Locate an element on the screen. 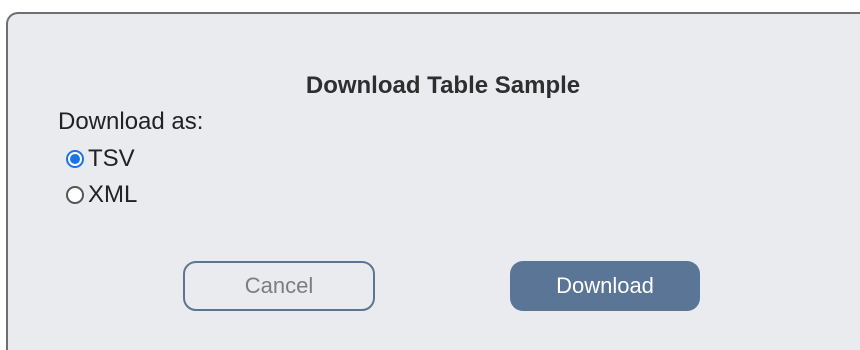 Image resolution: width=860 pixels, height=350 pixels. radio-option-tsv: TSV is located at coordinates (100, 159).